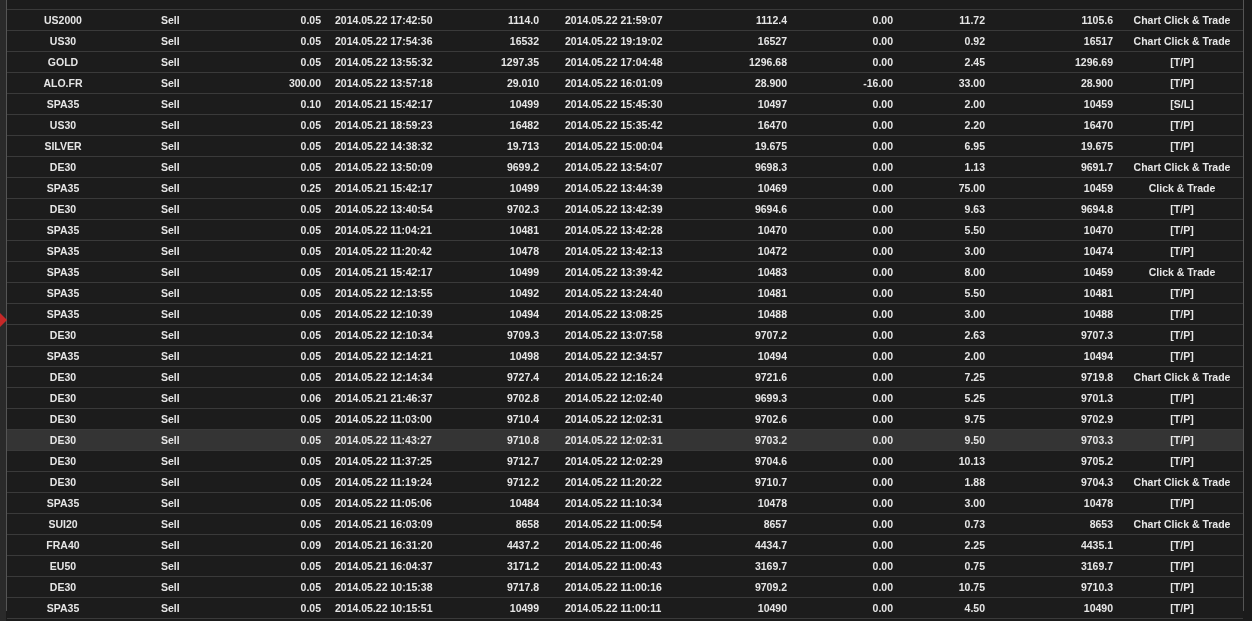  I want to click on table-cell-text: 2014.05.22 11:43:27, so click(383, 440).